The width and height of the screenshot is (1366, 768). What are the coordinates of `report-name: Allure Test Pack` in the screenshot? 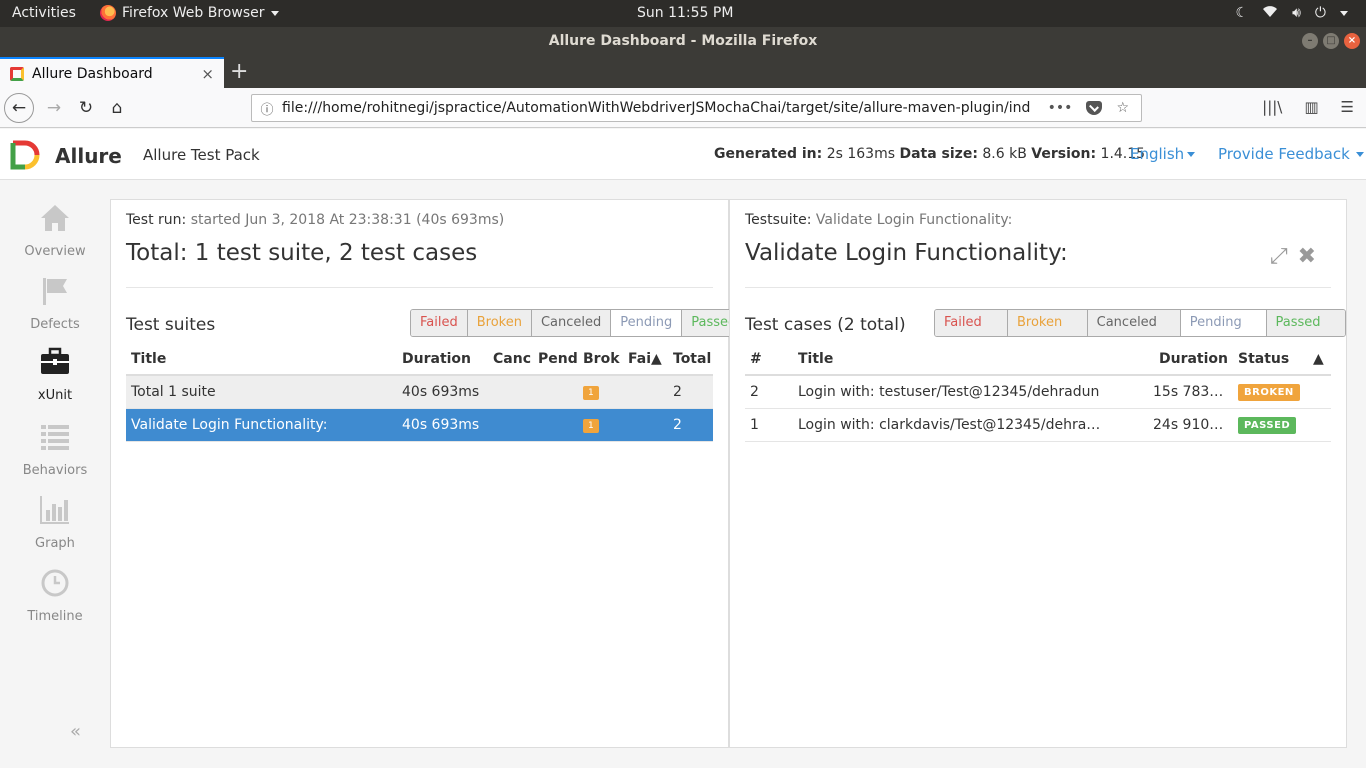 It's located at (201, 155).